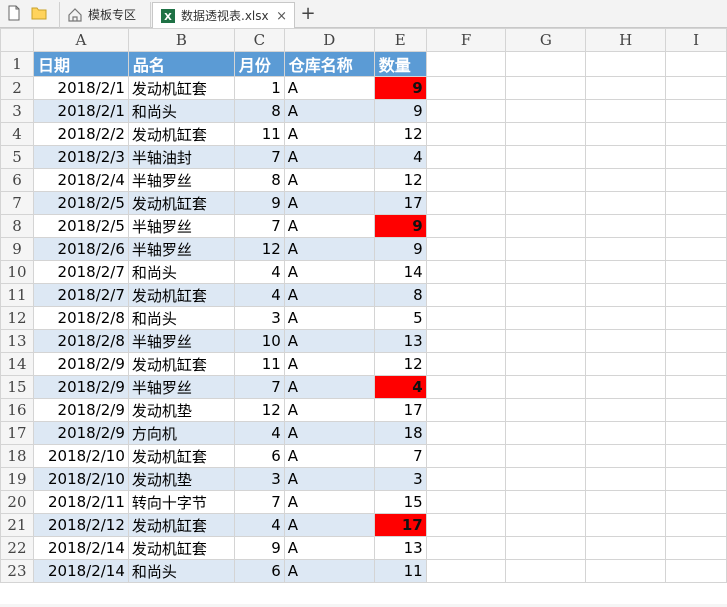  Describe the element at coordinates (259, 479) in the screenshot. I see `month-cell: 3` at that location.